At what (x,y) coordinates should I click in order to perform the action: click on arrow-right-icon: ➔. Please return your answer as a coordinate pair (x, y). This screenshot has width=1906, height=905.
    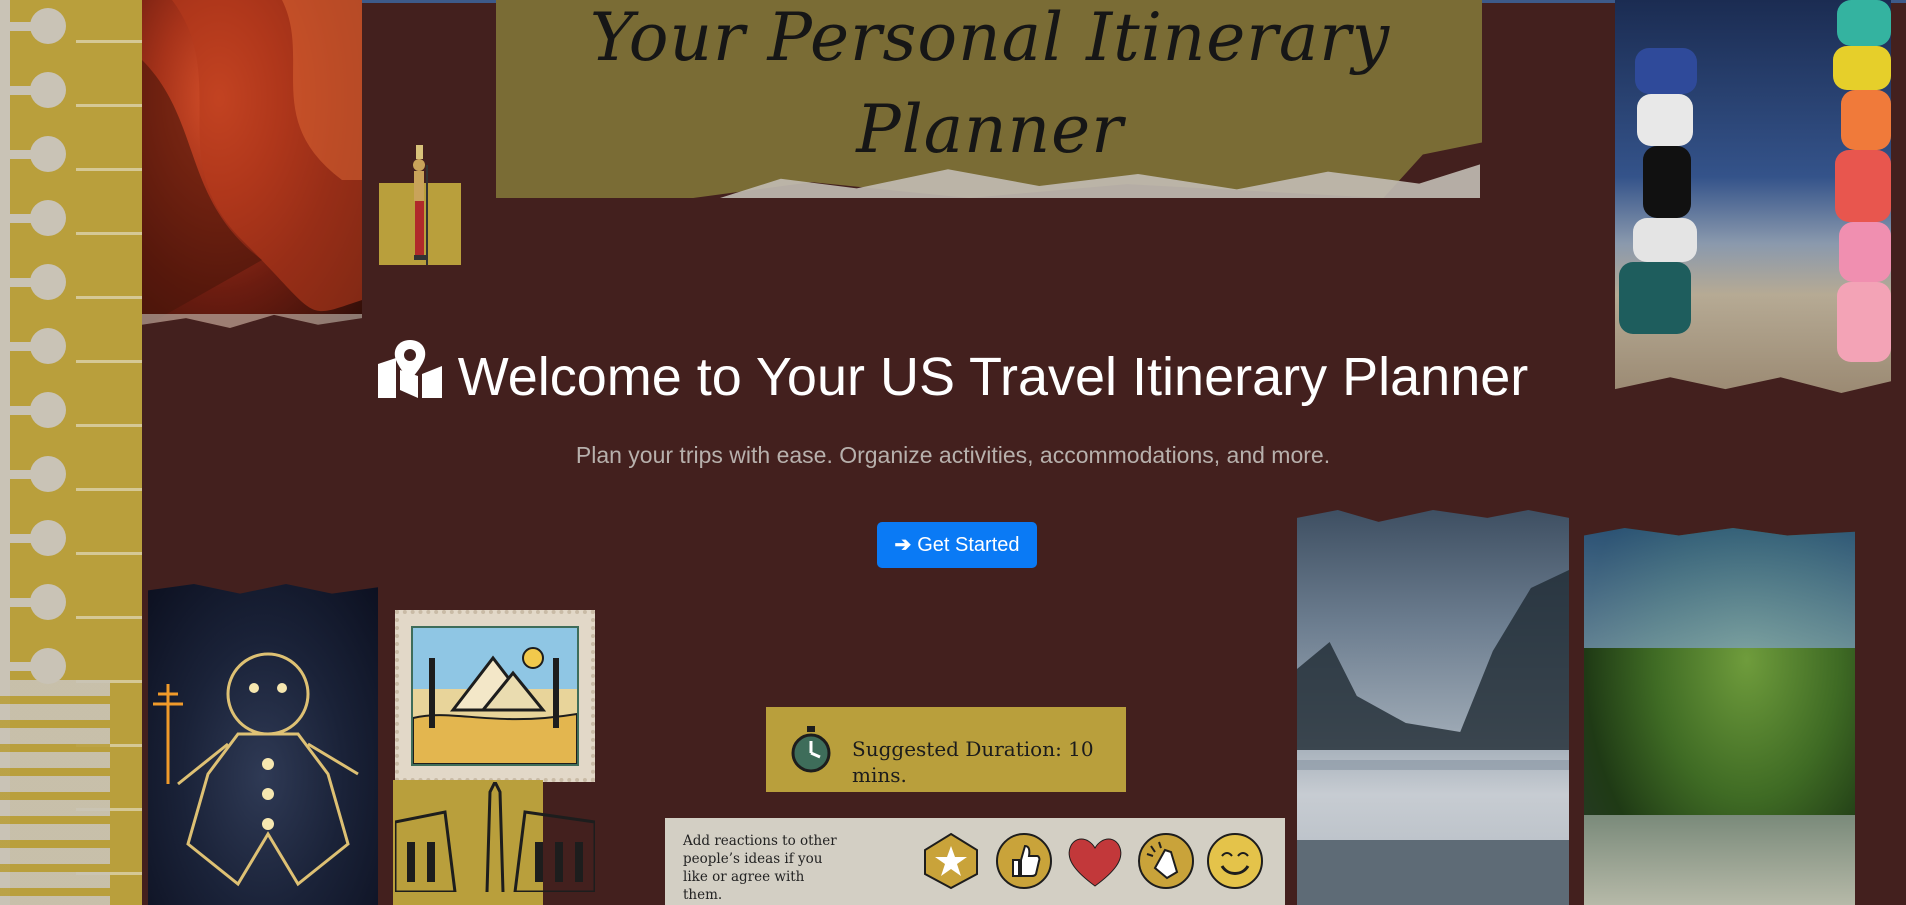
    Looking at the image, I should click on (903, 545).